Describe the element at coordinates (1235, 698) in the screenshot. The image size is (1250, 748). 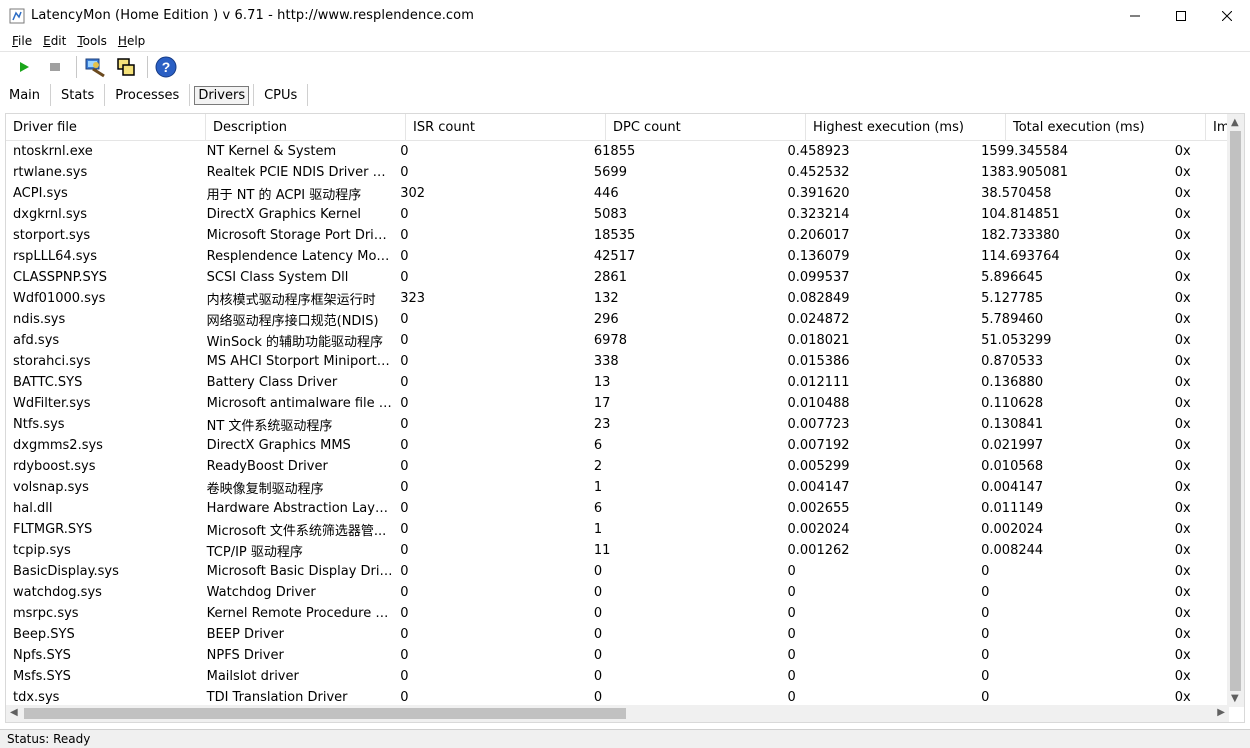
I see `scroll-down-icon: ▼` at that location.